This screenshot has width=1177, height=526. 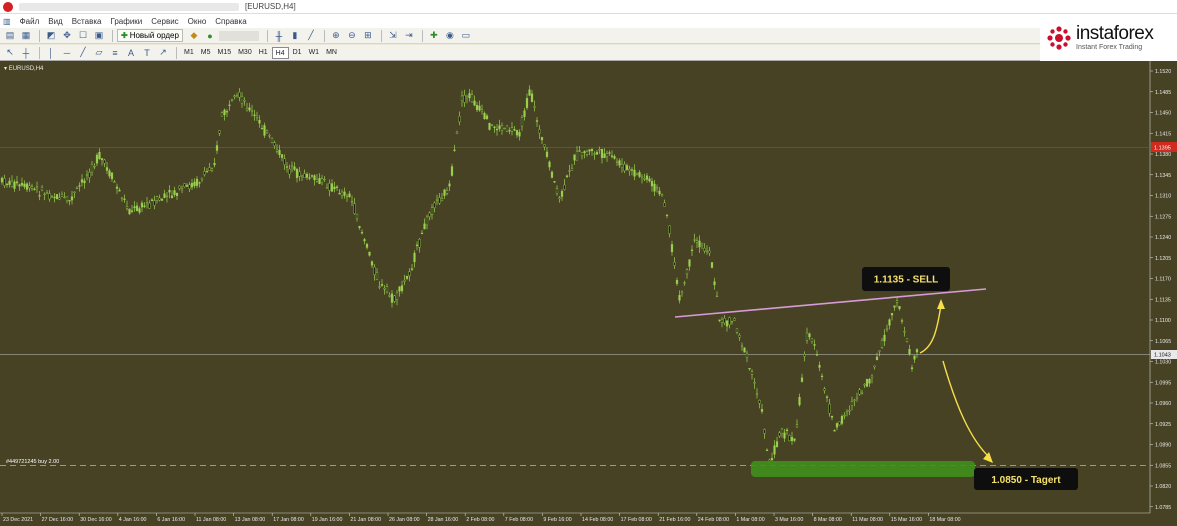 What do you see at coordinates (263, 53) in the screenshot?
I see `timeframe-h1: H1` at bounding box center [263, 53].